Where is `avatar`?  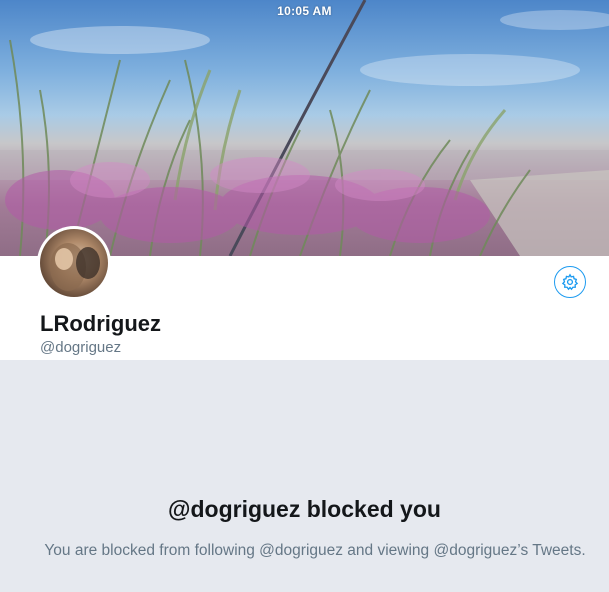 avatar is located at coordinates (74, 263).